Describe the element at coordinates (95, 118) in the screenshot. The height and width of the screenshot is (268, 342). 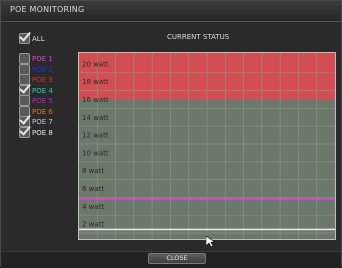
I see `y-tick-label: 14 watt` at that location.